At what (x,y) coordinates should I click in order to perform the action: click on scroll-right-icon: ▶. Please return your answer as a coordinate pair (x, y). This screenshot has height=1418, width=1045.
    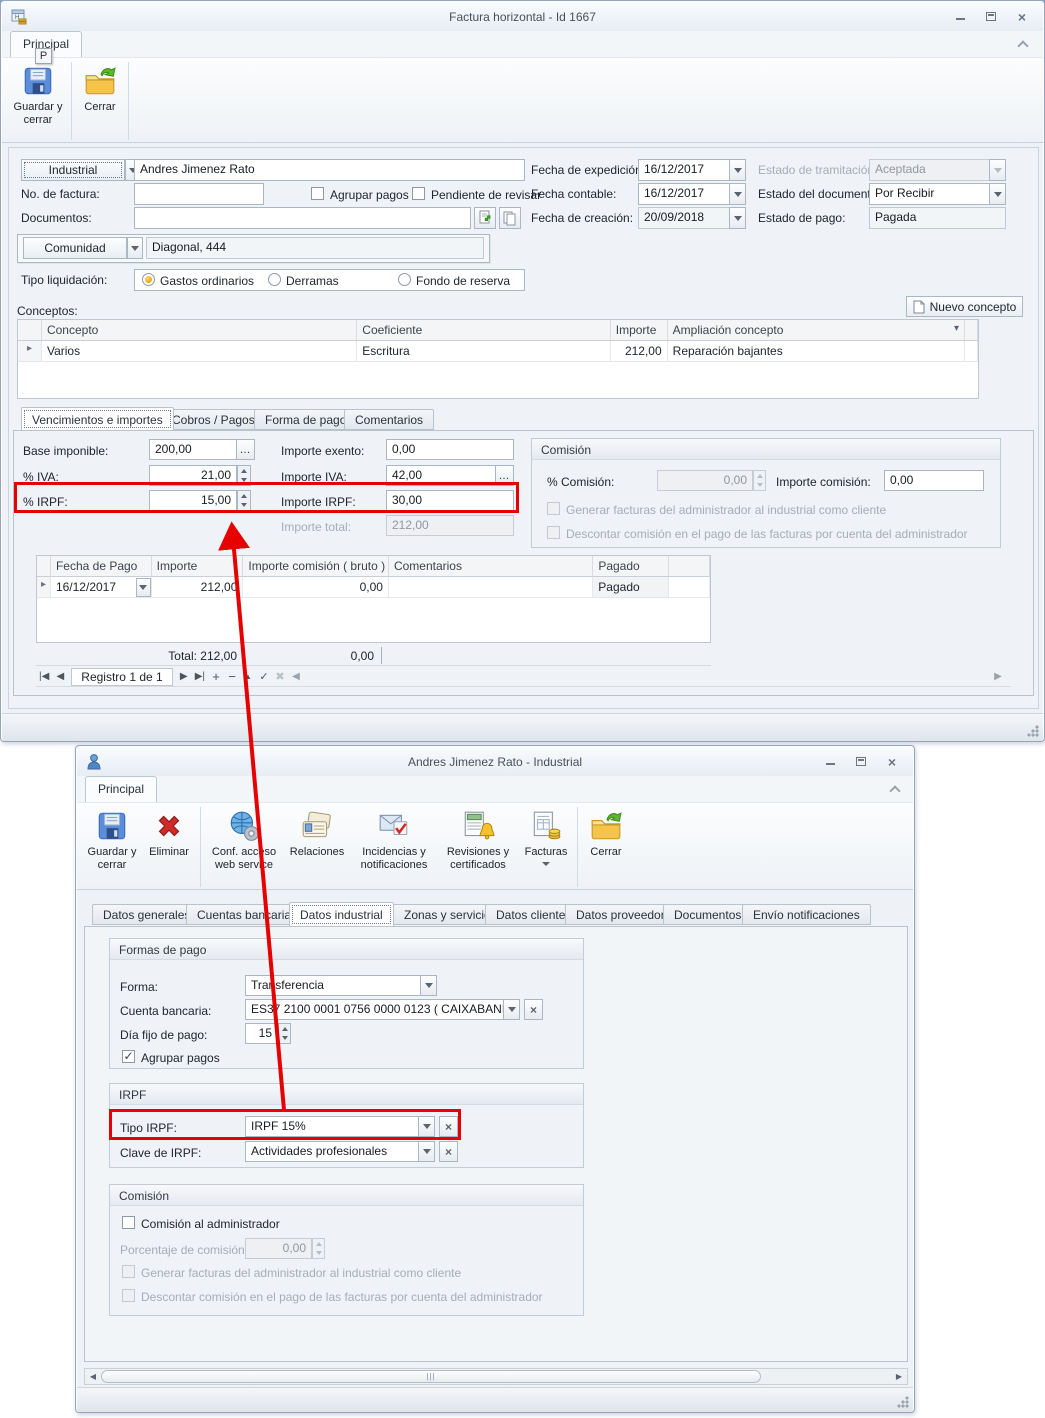
    Looking at the image, I should click on (899, 1376).